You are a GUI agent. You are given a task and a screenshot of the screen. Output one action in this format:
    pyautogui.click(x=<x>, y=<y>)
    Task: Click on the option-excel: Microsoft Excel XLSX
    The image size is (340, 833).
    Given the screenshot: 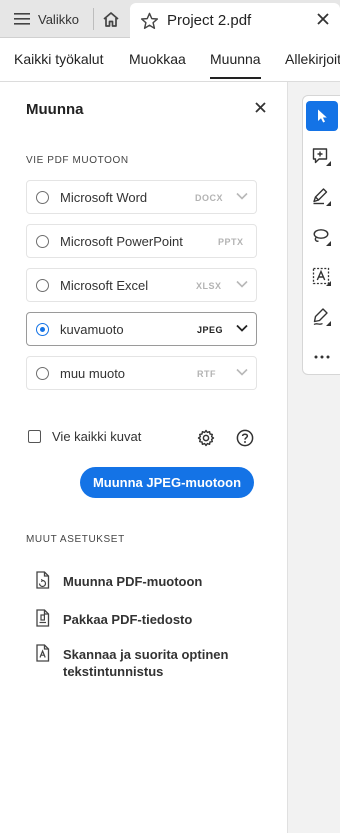 What is the action you would take?
    pyautogui.click(x=141, y=285)
    